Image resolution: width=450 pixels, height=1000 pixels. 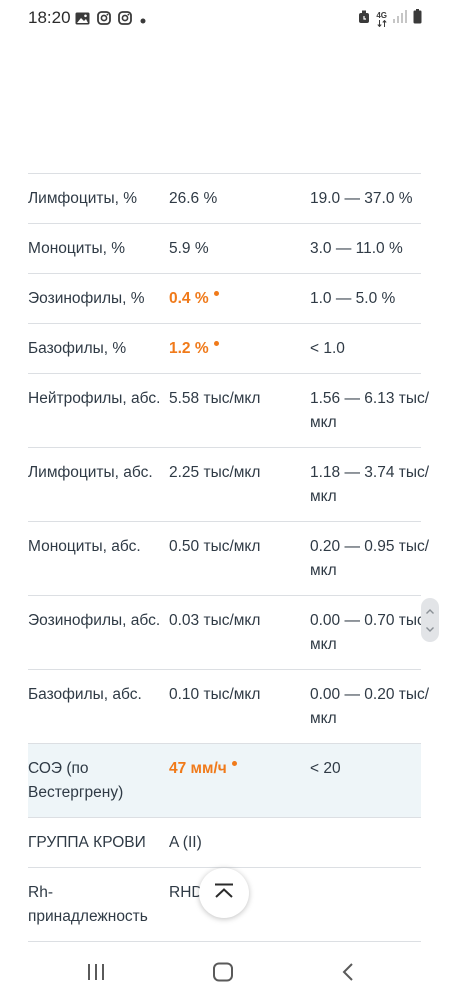 I want to click on parameter-name-continued: Вестергрену), so click(x=76, y=792).